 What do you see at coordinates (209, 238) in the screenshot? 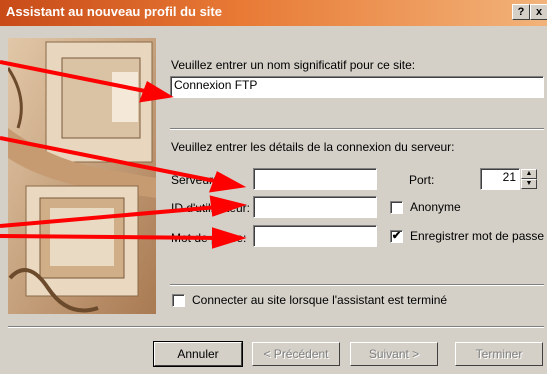
I see `password-label: Mot de passe:` at bounding box center [209, 238].